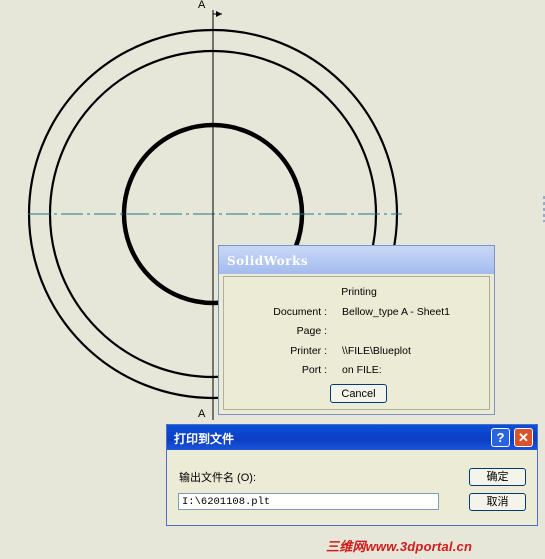  Describe the element at coordinates (219, 14) in the screenshot. I see `section-arrow-head` at that location.